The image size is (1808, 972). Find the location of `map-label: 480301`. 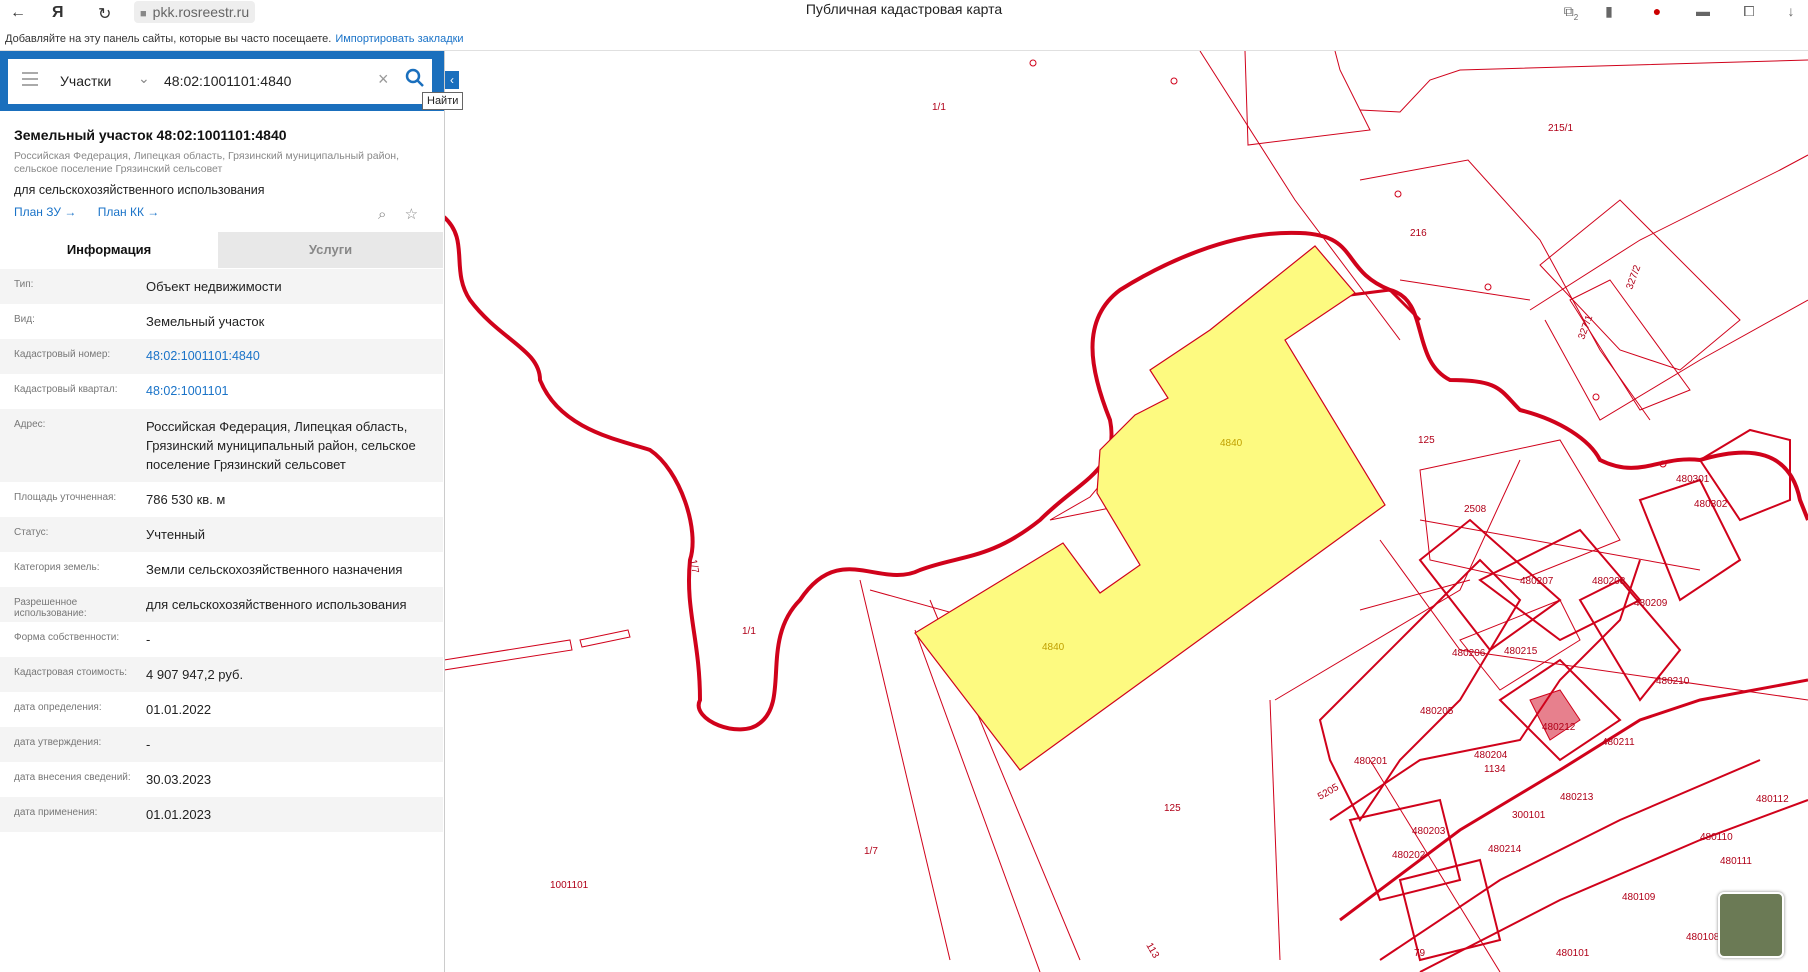

map-label: 480301 is located at coordinates (1693, 479).